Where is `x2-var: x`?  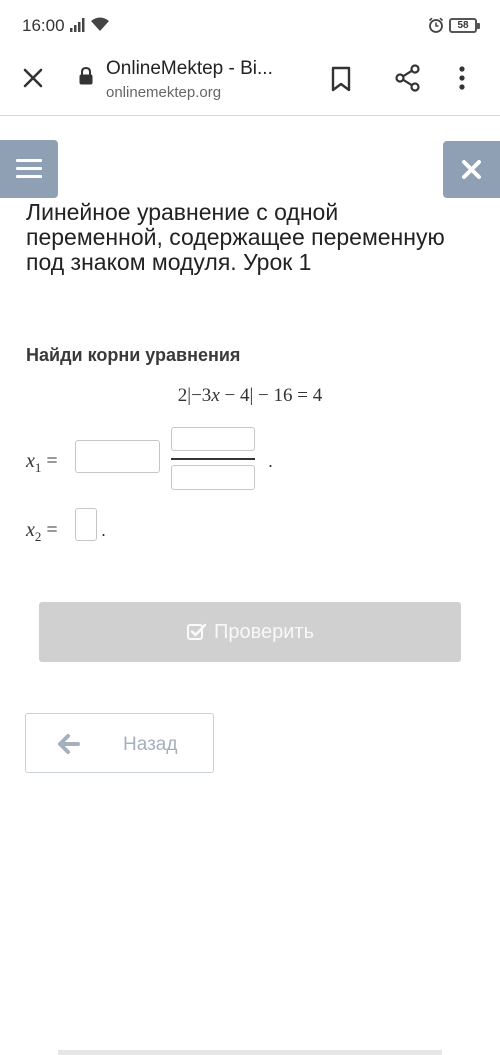 x2-var: x is located at coordinates (30, 530).